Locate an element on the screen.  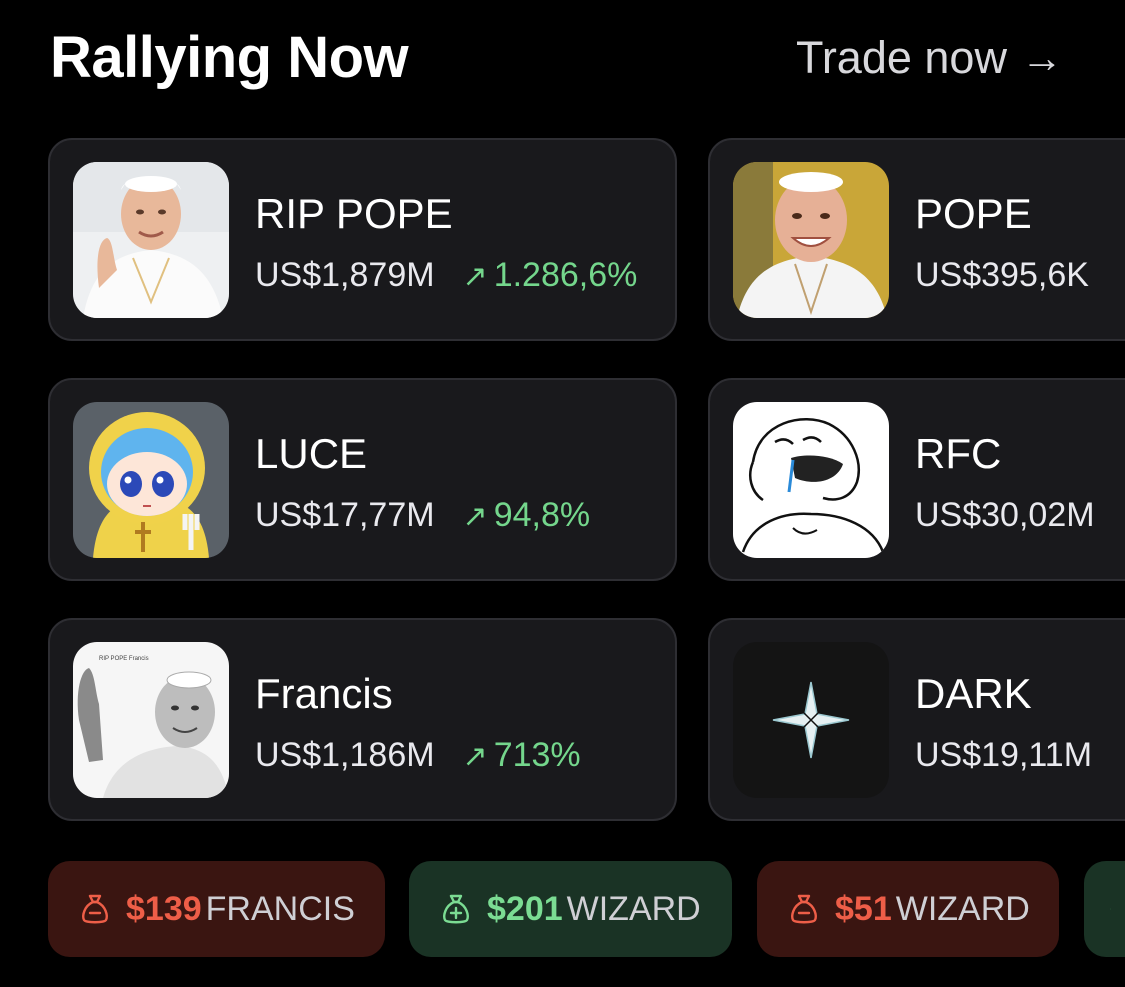
token-change: ↗ 1.286,6% is located at coordinates (550, 275).